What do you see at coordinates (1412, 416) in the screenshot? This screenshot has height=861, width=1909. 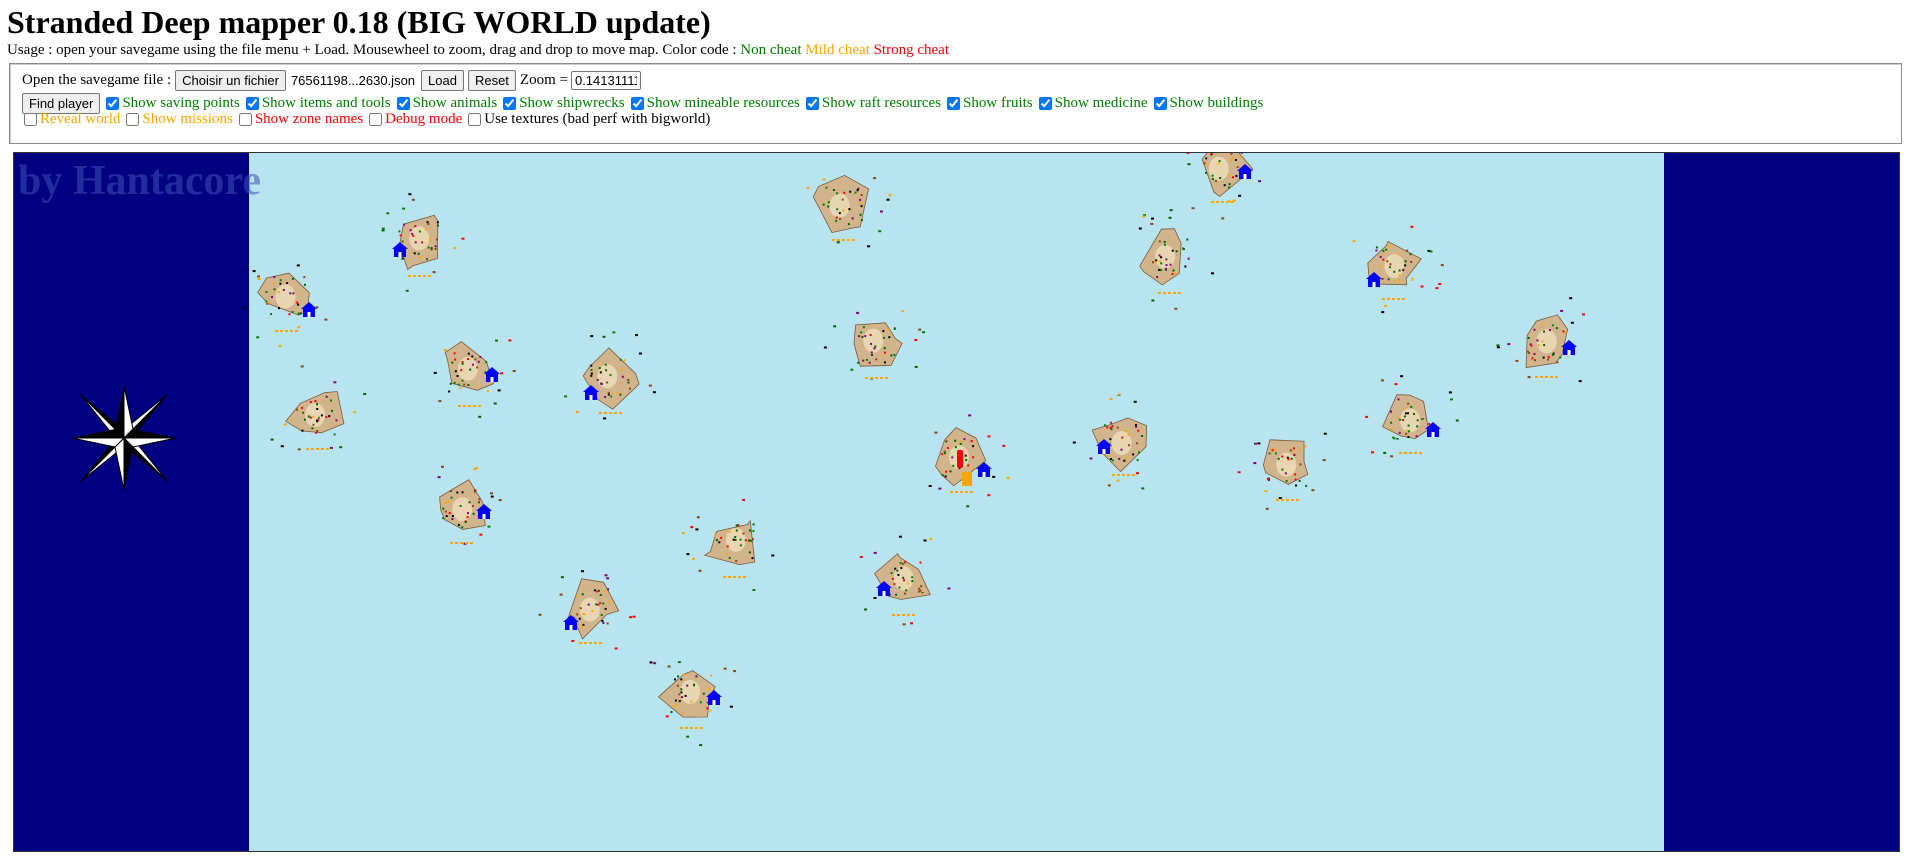 I see `island-i10` at bounding box center [1412, 416].